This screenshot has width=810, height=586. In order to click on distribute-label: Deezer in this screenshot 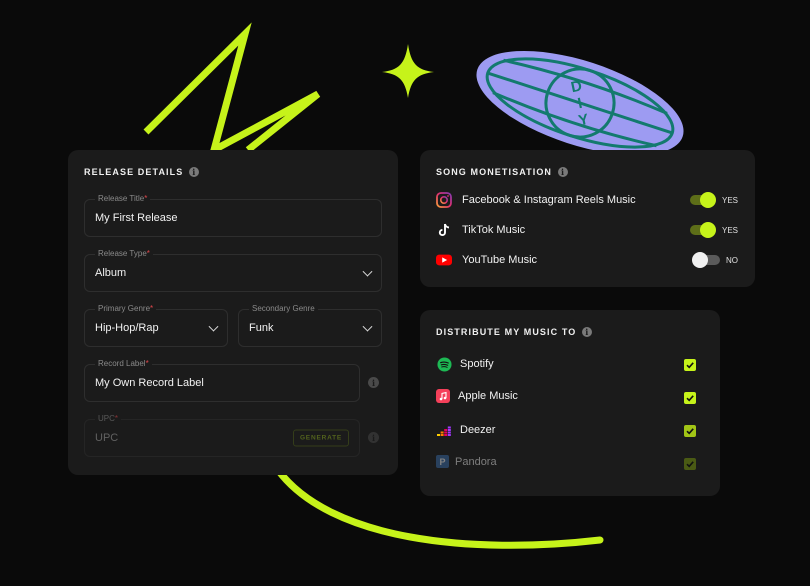, I will do `click(478, 430)`.